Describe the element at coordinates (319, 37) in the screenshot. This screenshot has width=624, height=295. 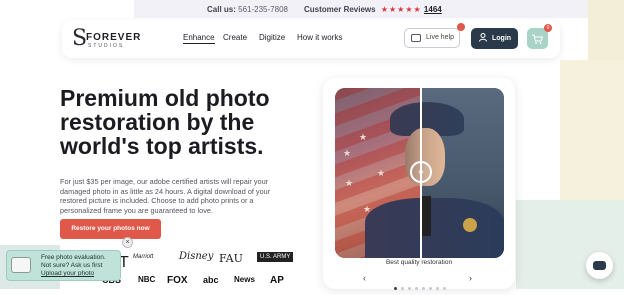
I see `nav-item-how-it-works: How it works` at that location.